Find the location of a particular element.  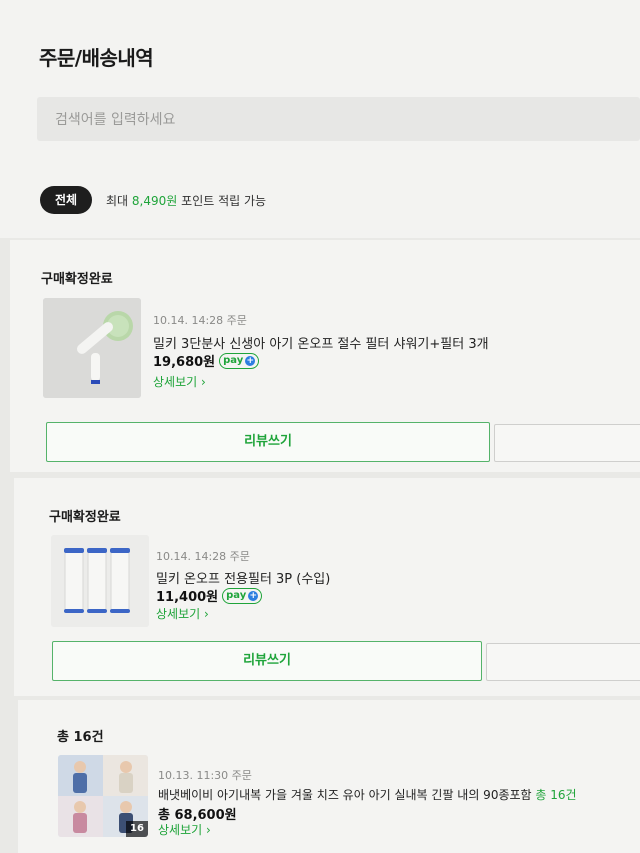

search-input is located at coordinates (335, 120).